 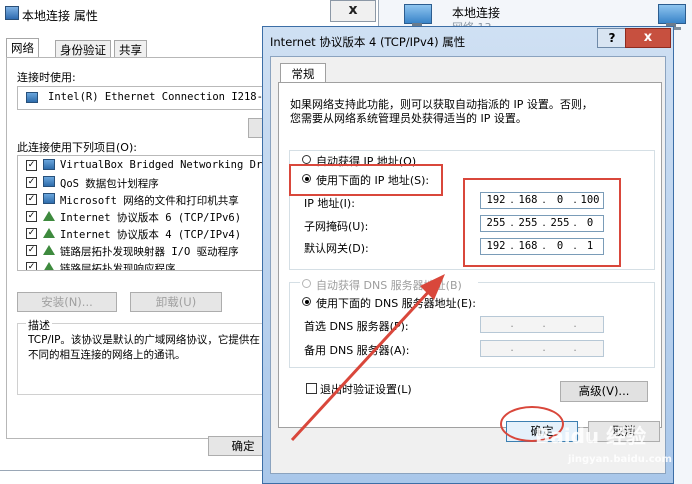 I want to click on list-item: ✓ Internet 协议版本 6 (TCP/IPv6), so click(x=143, y=215).